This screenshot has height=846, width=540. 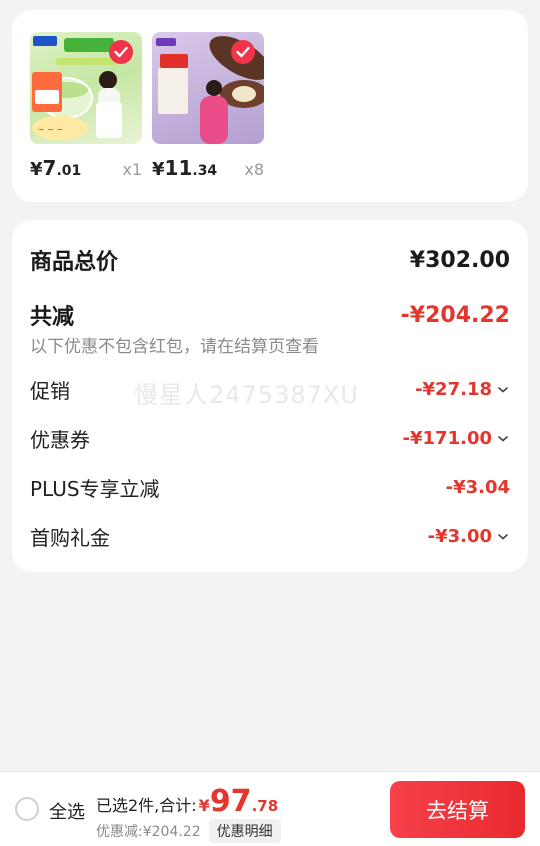 I want to click on first-purchase-label: 首购礼金, so click(x=70, y=538).